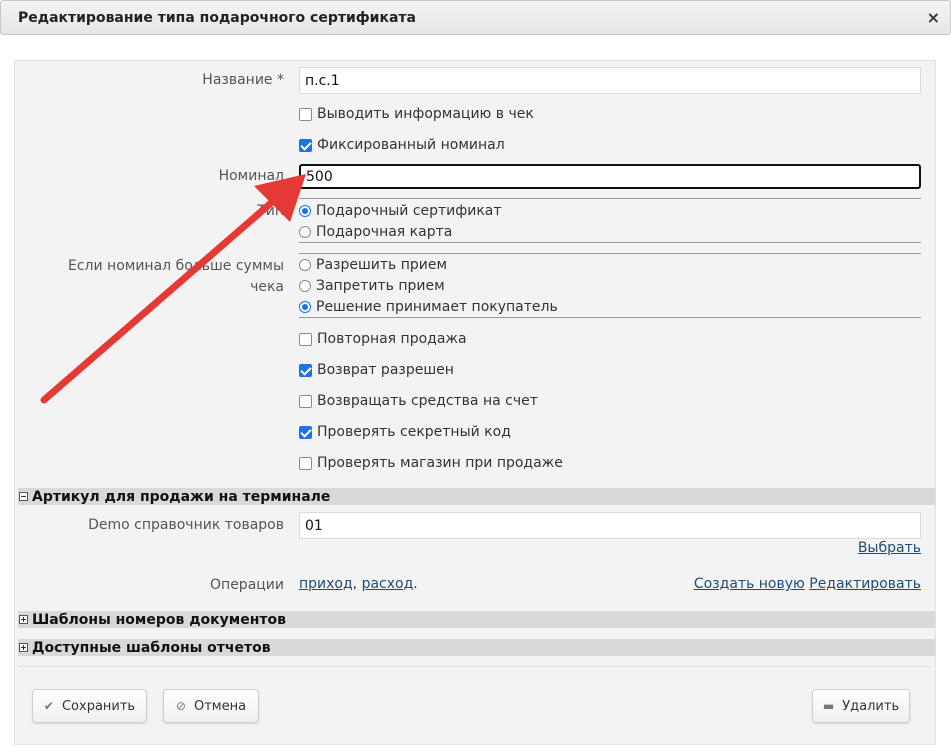 Image resolution: width=951 pixels, height=755 pixels. What do you see at coordinates (610, 525) in the screenshot?
I see `catalog-input` at bounding box center [610, 525].